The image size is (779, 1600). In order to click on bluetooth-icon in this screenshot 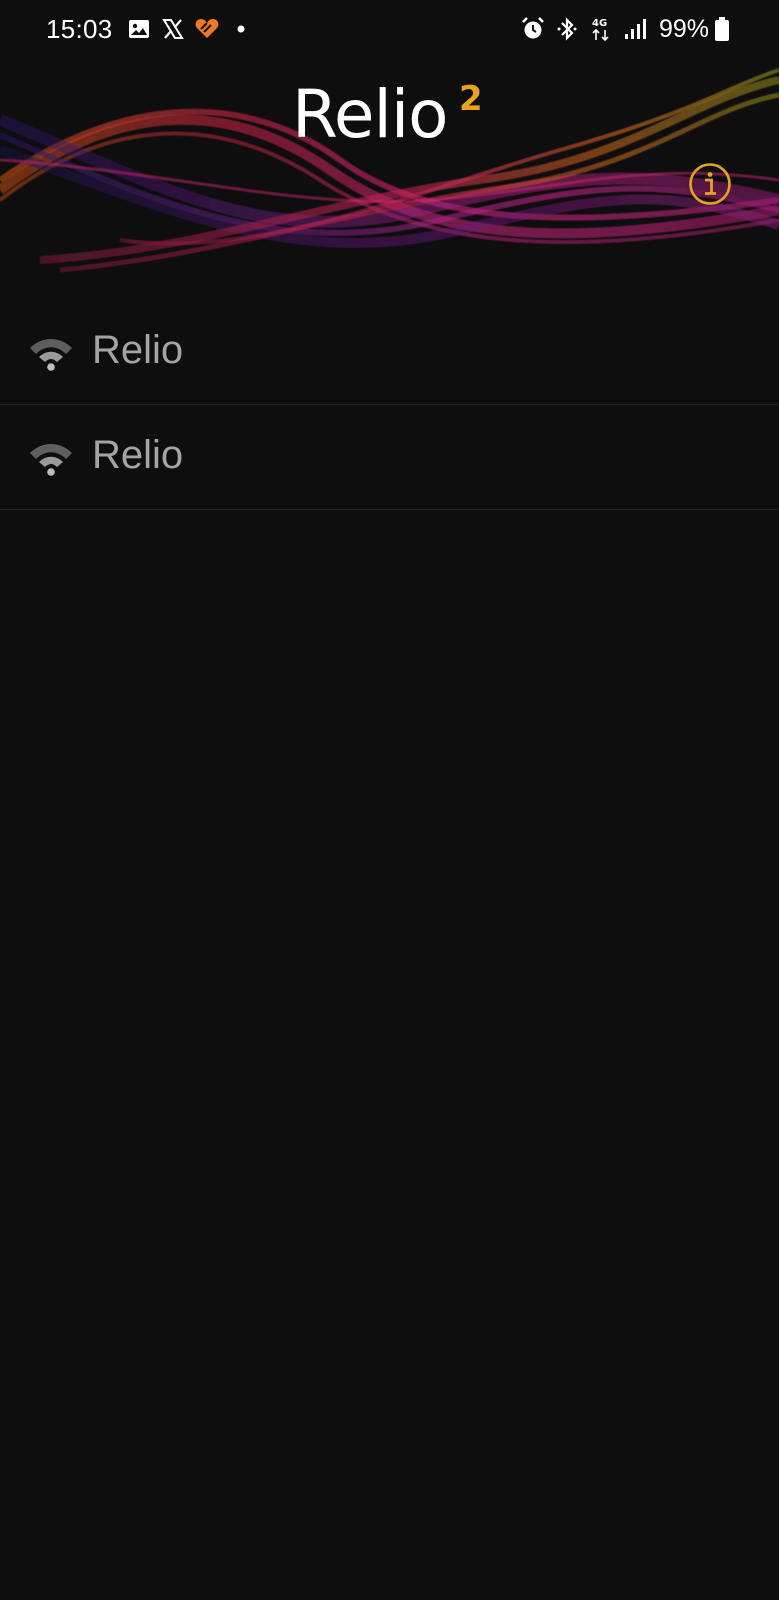, I will do `click(567, 29)`.